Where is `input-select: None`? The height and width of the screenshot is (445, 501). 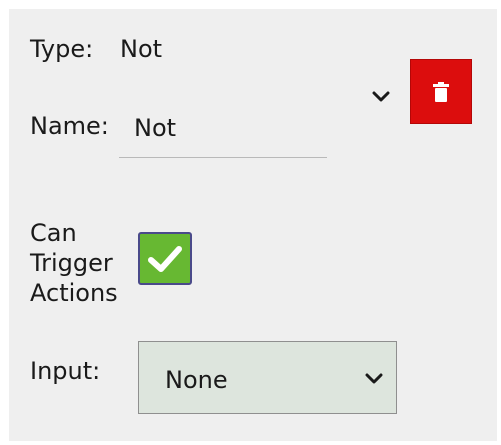
input-select: None is located at coordinates (267, 377).